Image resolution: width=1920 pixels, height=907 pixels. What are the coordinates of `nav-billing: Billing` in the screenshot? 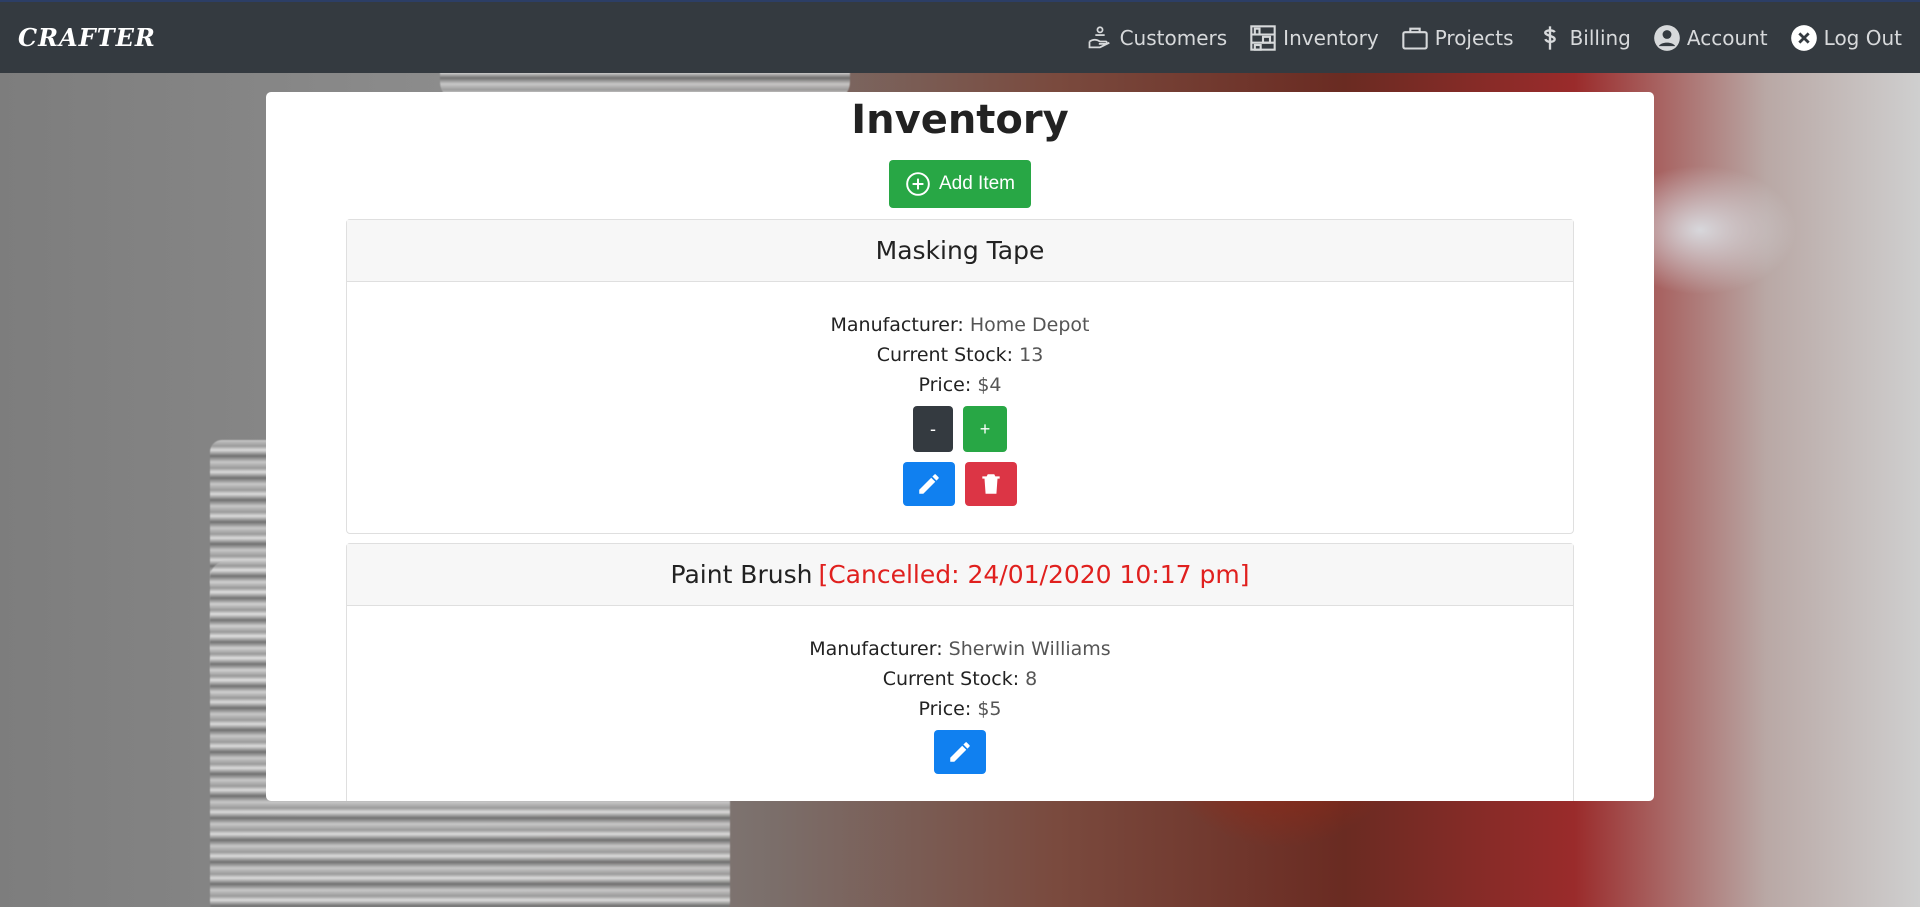 It's located at (1583, 38).